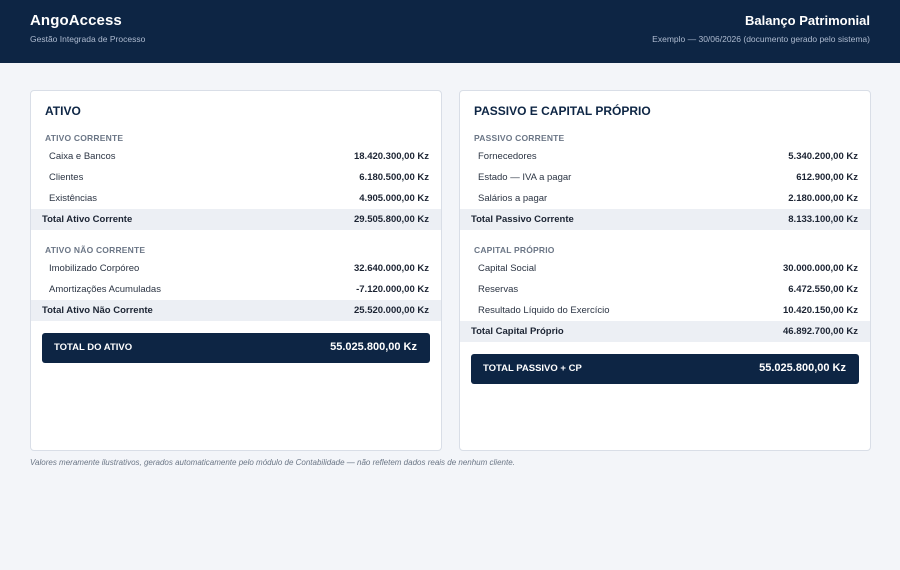  Describe the element at coordinates (665, 331) in the screenshot. I see `subtotal-row: Total Capital Próprio 46.892.700,00 Kz` at that location.